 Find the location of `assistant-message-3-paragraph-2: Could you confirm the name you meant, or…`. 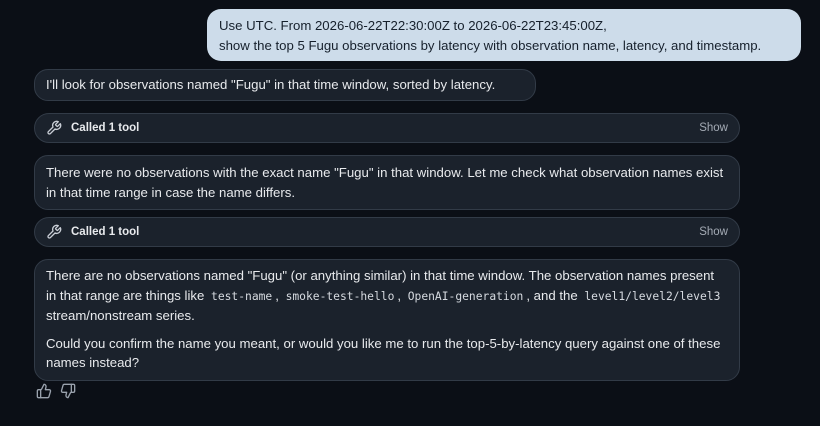

assistant-message-3-paragraph-2: Could you confirm the name you meant, or… is located at coordinates (383, 353).